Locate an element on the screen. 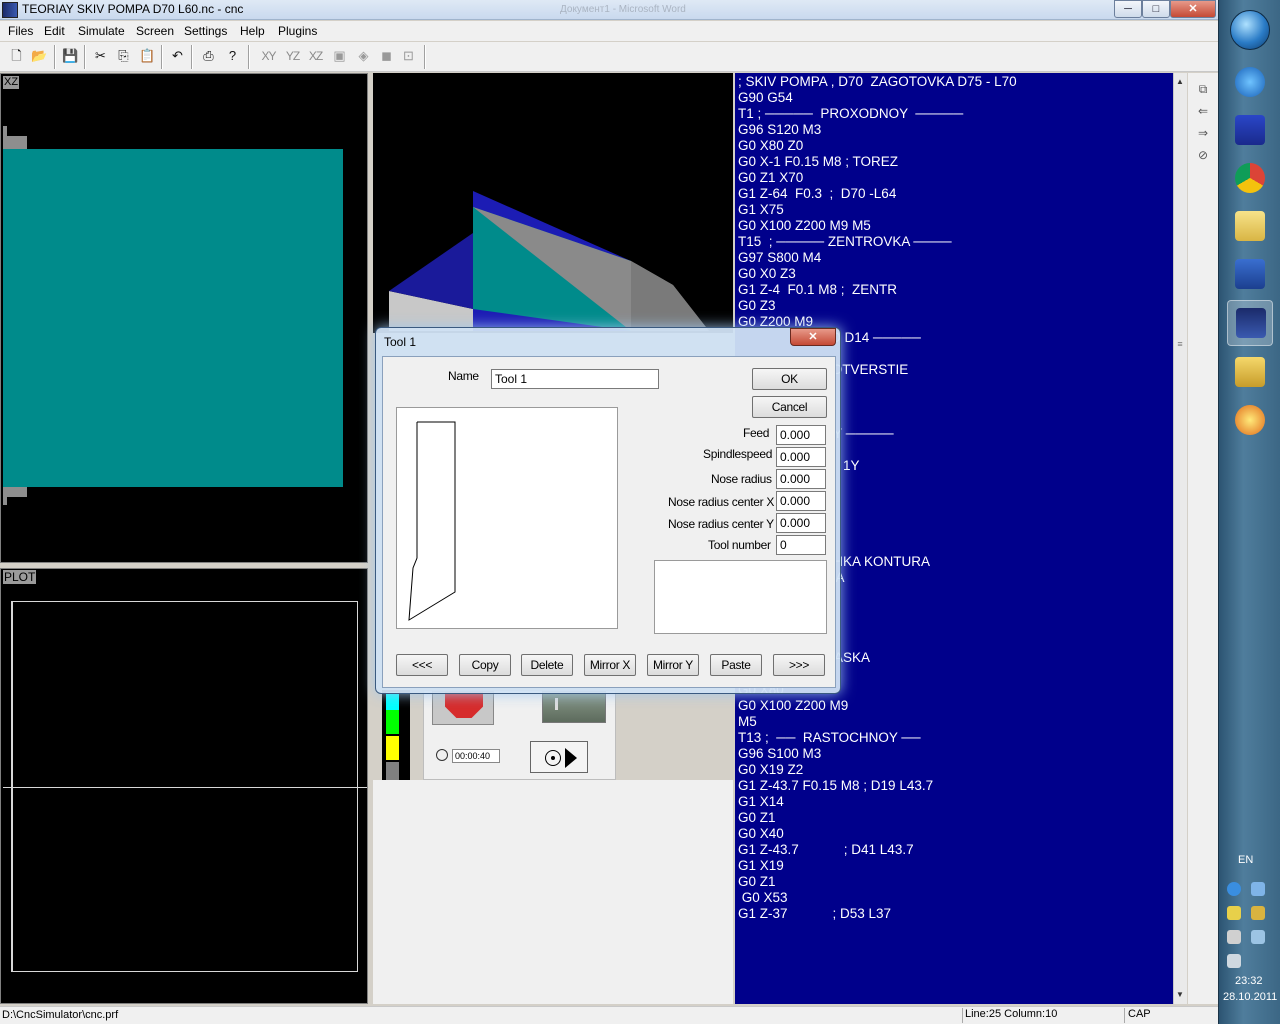  code-line: G1 Z-43.7 ; D41 L43.7 is located at coordinates (826, 850).